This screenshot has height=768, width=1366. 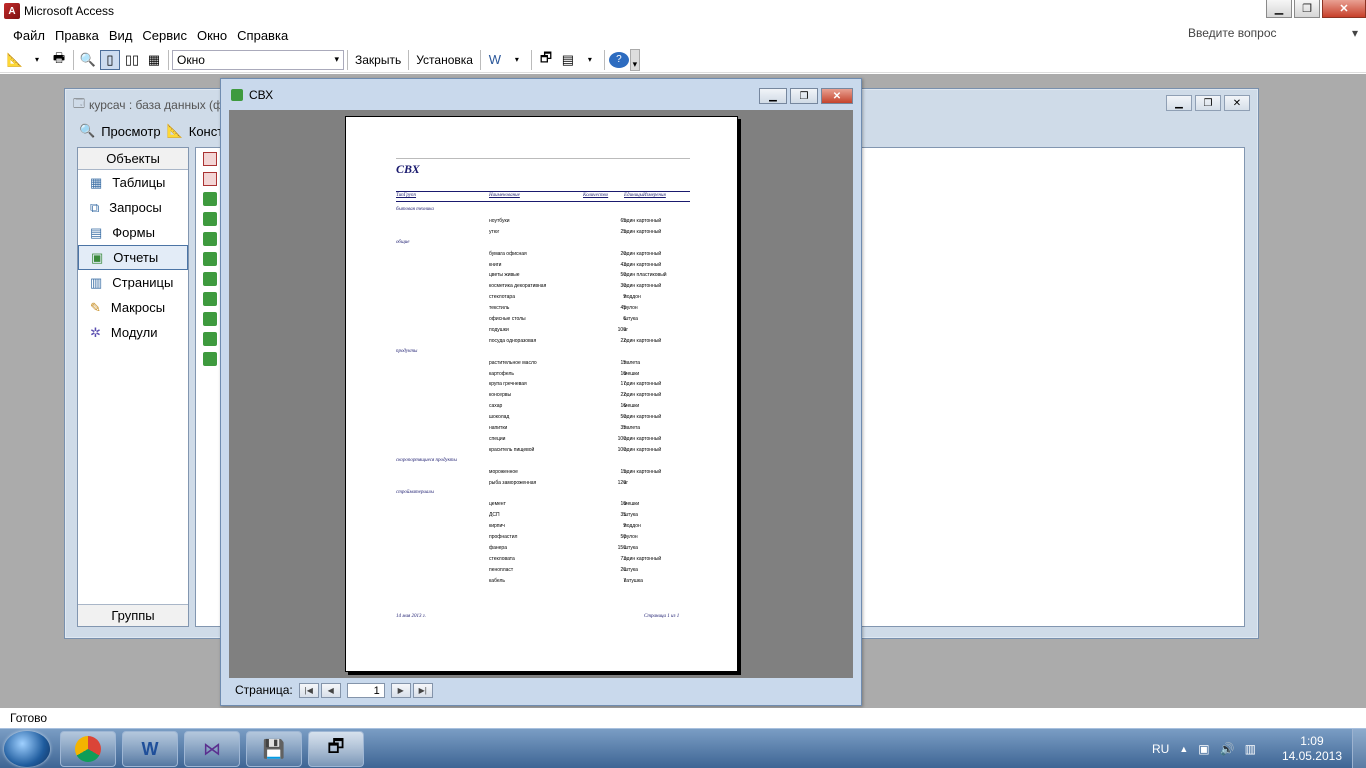 I want to click on object-queries: ⧉ Запросы, so click(x=133, y=207).